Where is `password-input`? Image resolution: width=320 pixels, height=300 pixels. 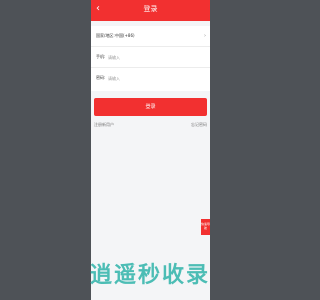 password-input is located at coordinates (153, 78).